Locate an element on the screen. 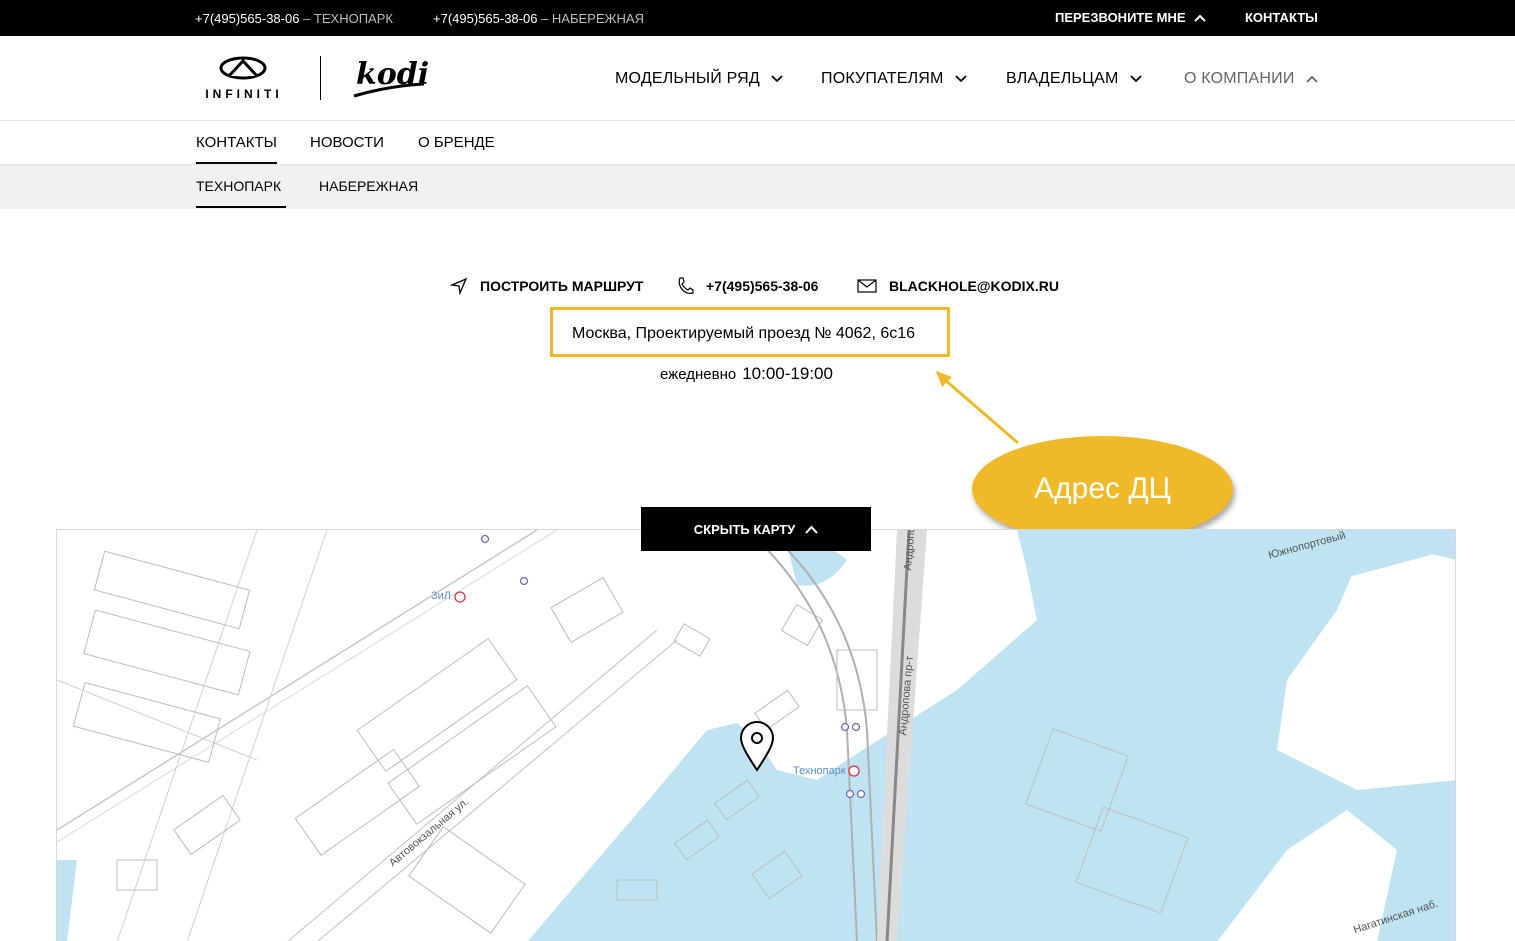 This screenshot has width=1515, height=941. tab-news: НОВОСТИ is located at coordinates (347, 142).